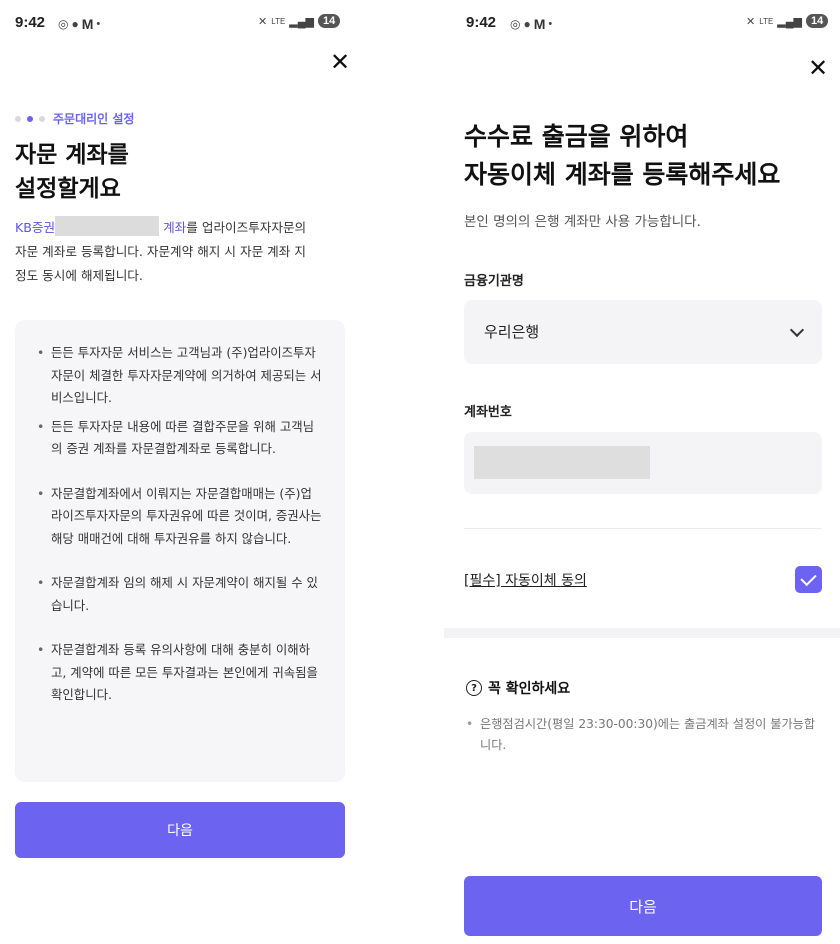  What do you see at coordinates (494, 281) in the screenshot?
I see `bank-label: 금융기관명` at bounding box center [494, 281].